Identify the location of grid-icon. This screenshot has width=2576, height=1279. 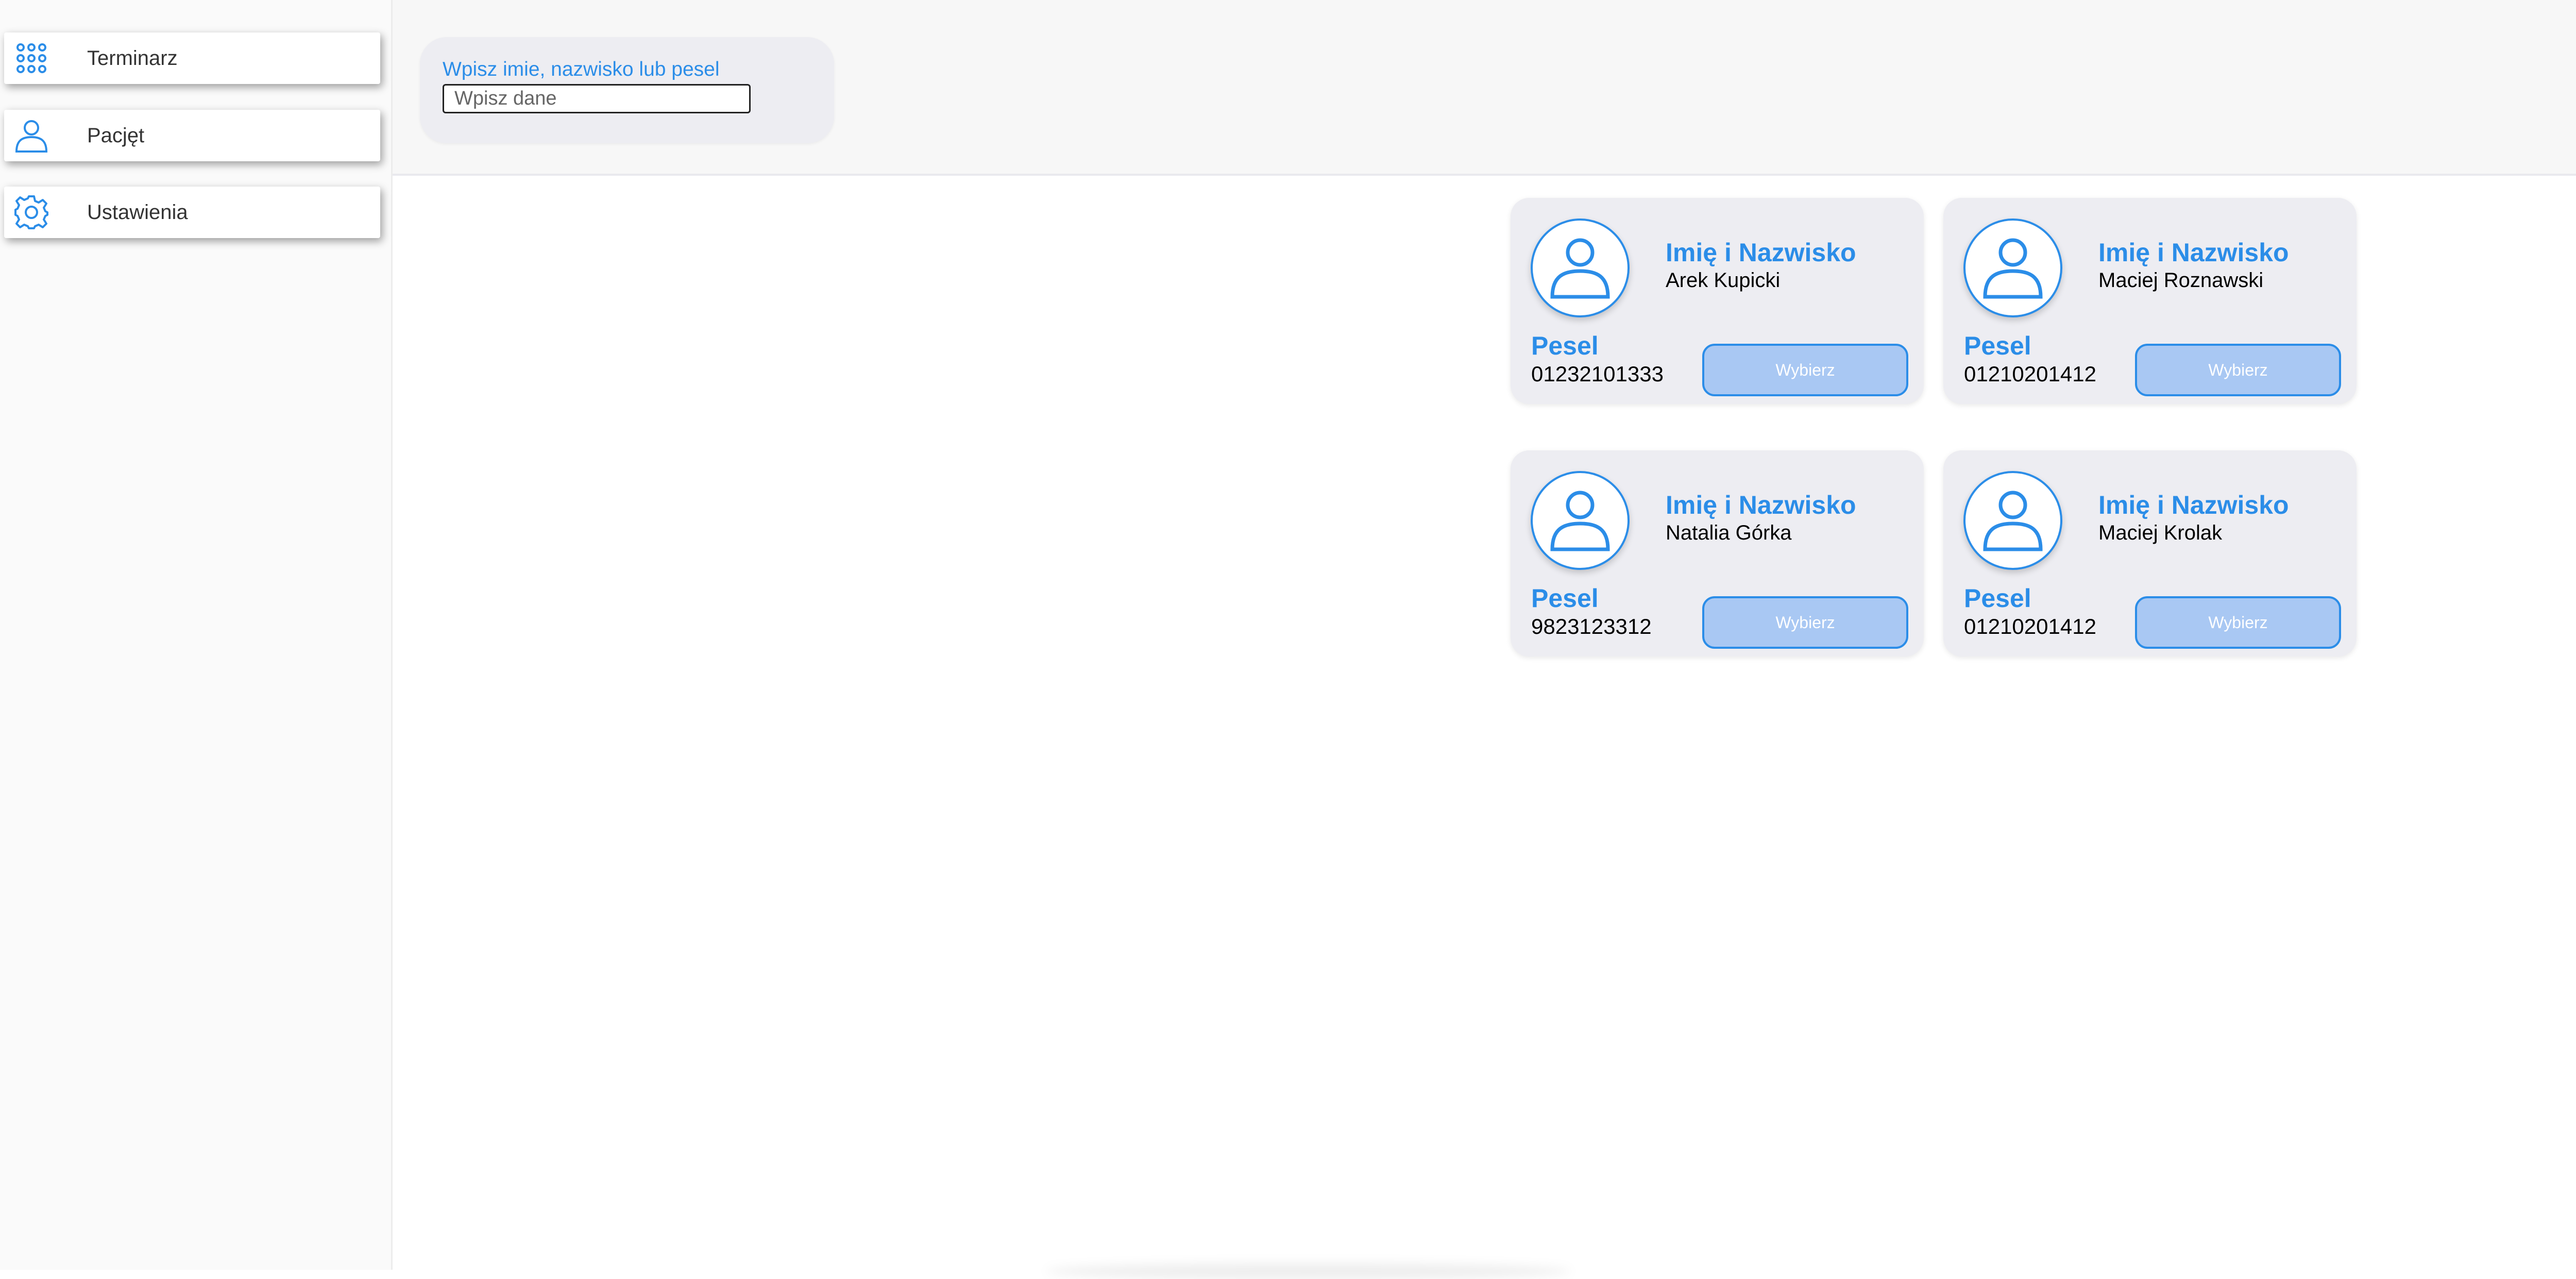
(31, 58).